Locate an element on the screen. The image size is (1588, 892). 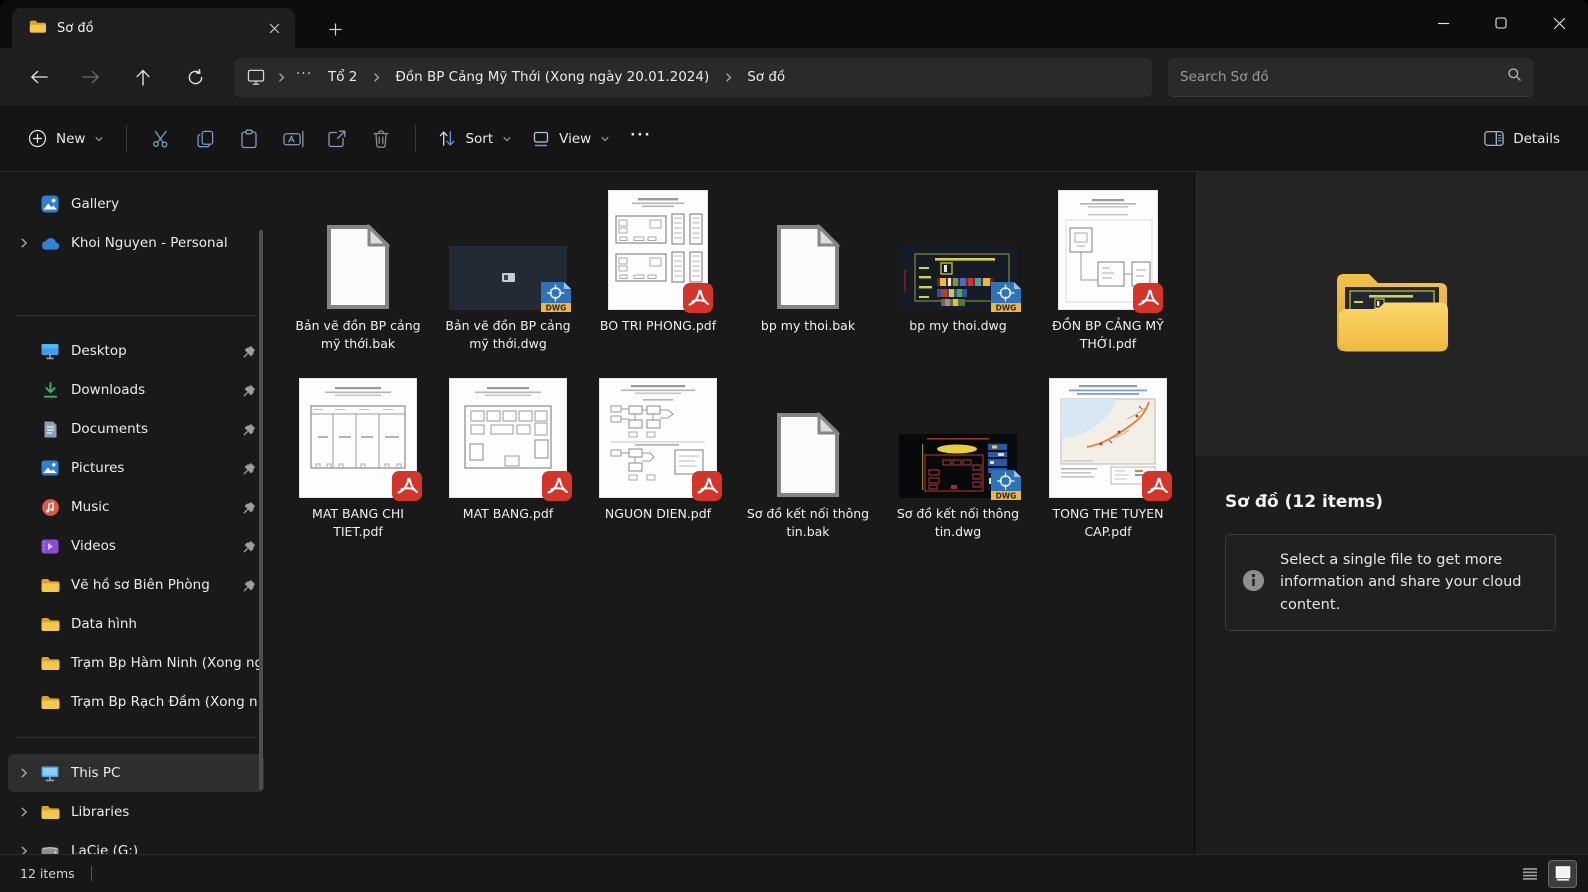
new-button: New is located at coordinates (66, 139).